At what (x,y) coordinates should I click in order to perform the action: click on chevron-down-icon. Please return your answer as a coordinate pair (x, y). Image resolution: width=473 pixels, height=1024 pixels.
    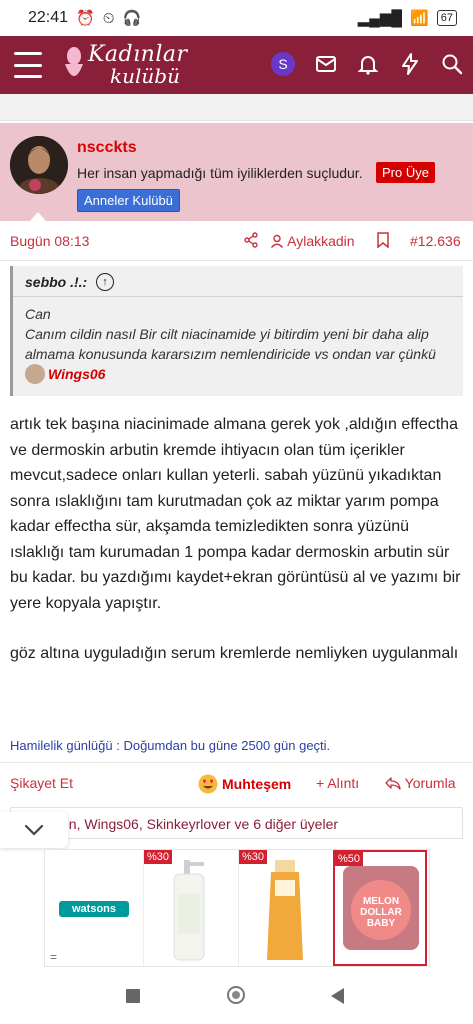
    Looking at the image, I should click on (34, 830).